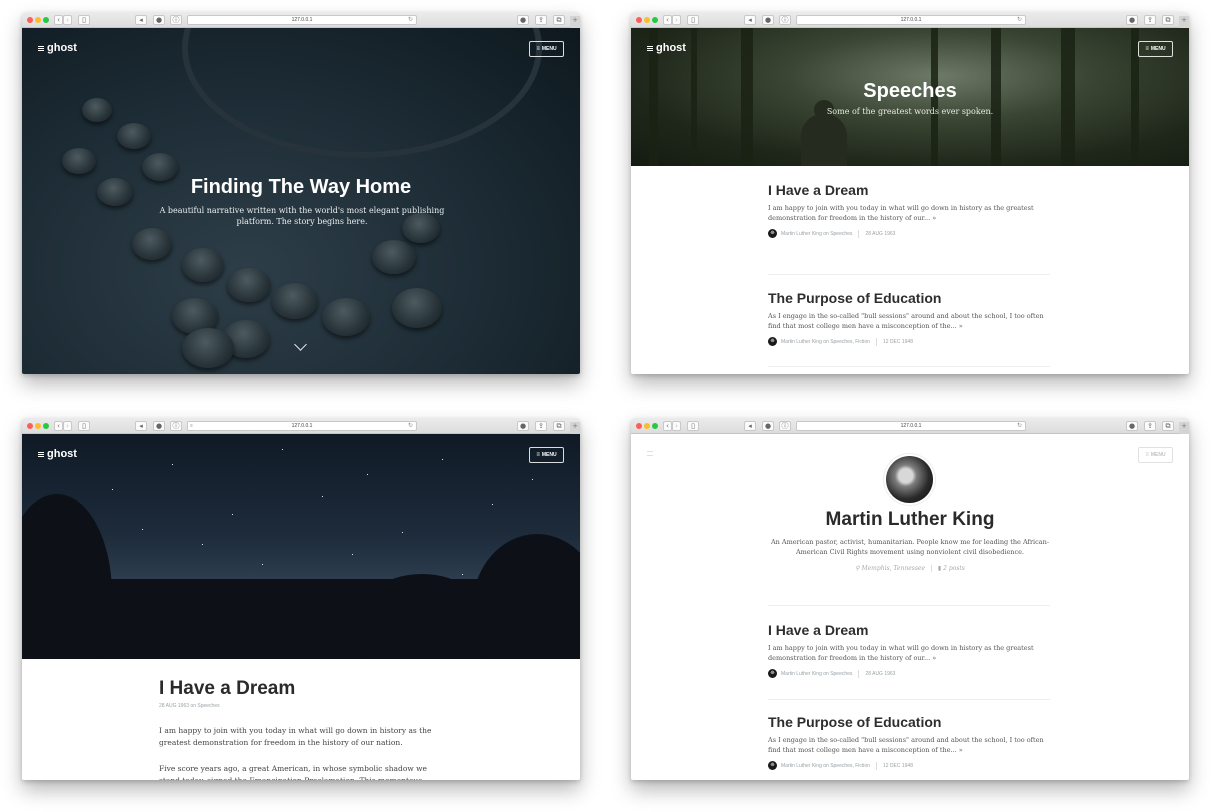  I want to click on article-meta: 28 AUG 1963 on Speeches, so click(189, 706).